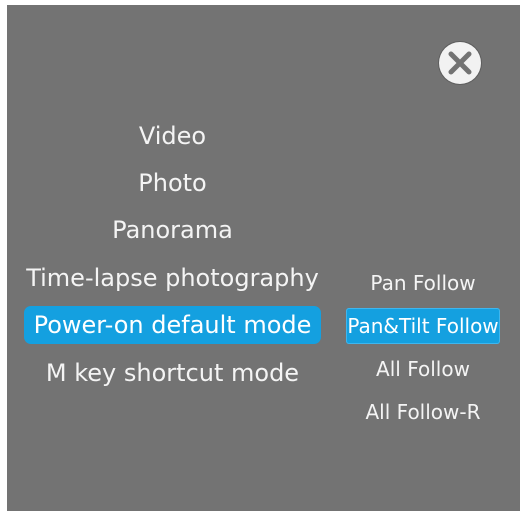 The height and width of the screenshot is (517, 529). What do you see at coordinates (423, 283) in the screenshot?
I see `option-pan-follow: Pan Follow` at bounding box center [423, 283].